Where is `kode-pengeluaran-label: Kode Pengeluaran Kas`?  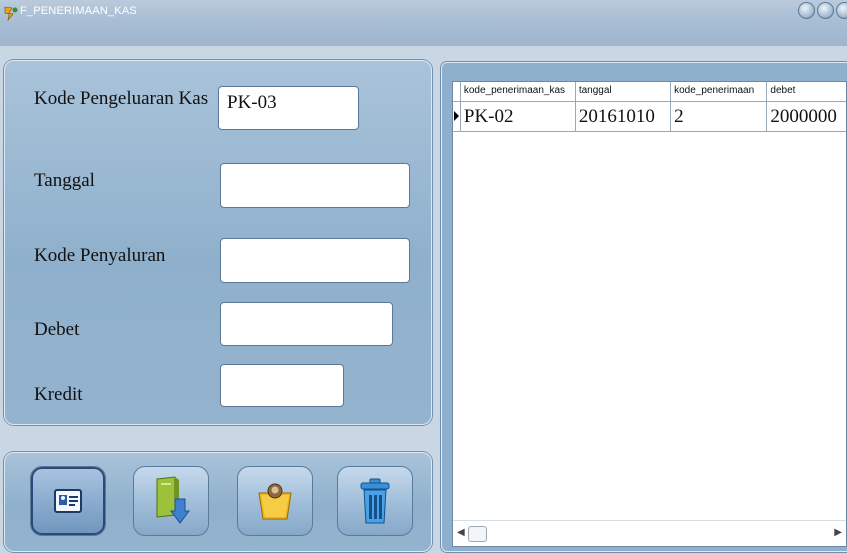 kode-pengeluaran-label: Kode Pengeluaran Kas is located at coordinates (121, 98).